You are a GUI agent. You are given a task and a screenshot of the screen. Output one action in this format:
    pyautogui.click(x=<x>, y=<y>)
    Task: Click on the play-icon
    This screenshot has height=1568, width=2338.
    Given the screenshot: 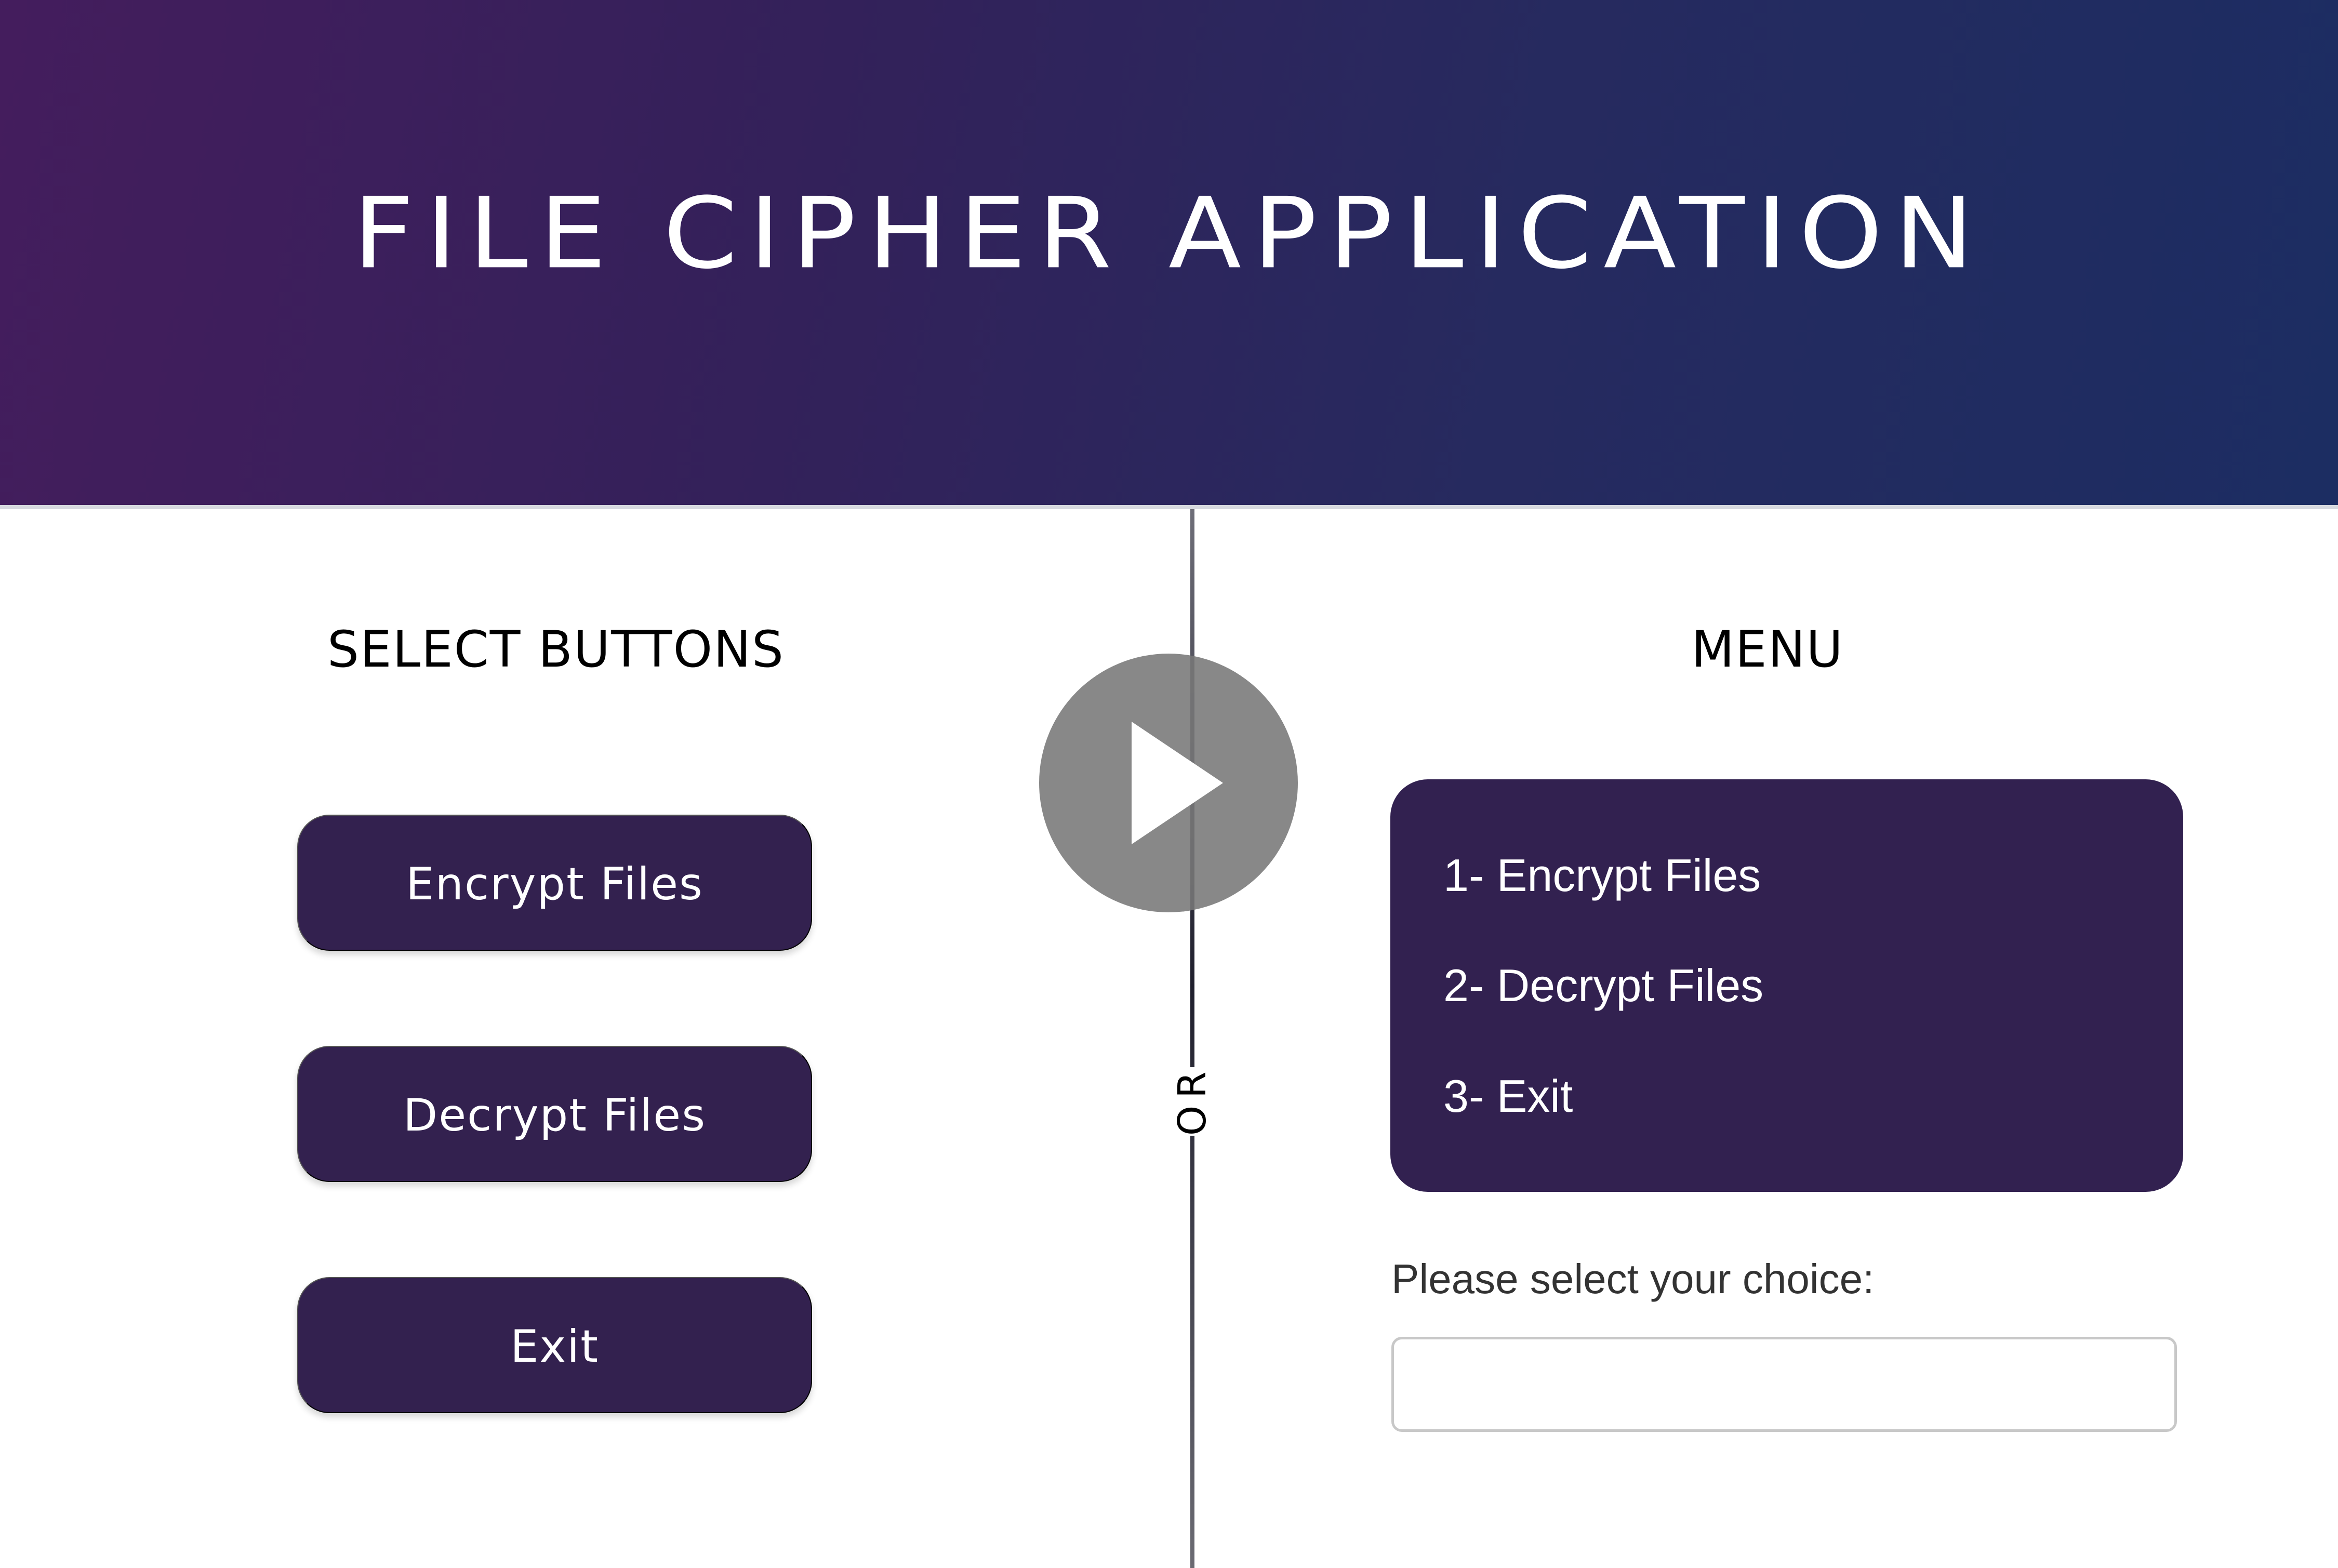 What is the action you would take?
    pyautogui.click(x=1177, y=783)
    